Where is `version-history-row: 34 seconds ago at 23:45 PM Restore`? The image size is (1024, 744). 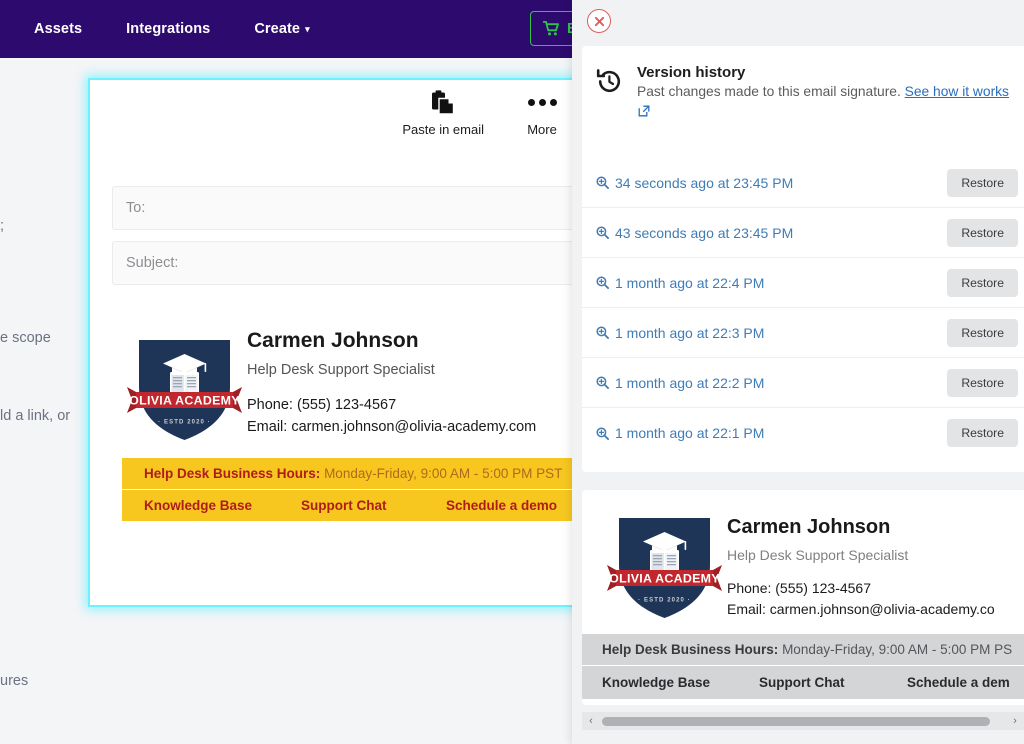 version-history-row: 34 seconds ago at 23:45 PM Restore is located at coordinates (803, 183).